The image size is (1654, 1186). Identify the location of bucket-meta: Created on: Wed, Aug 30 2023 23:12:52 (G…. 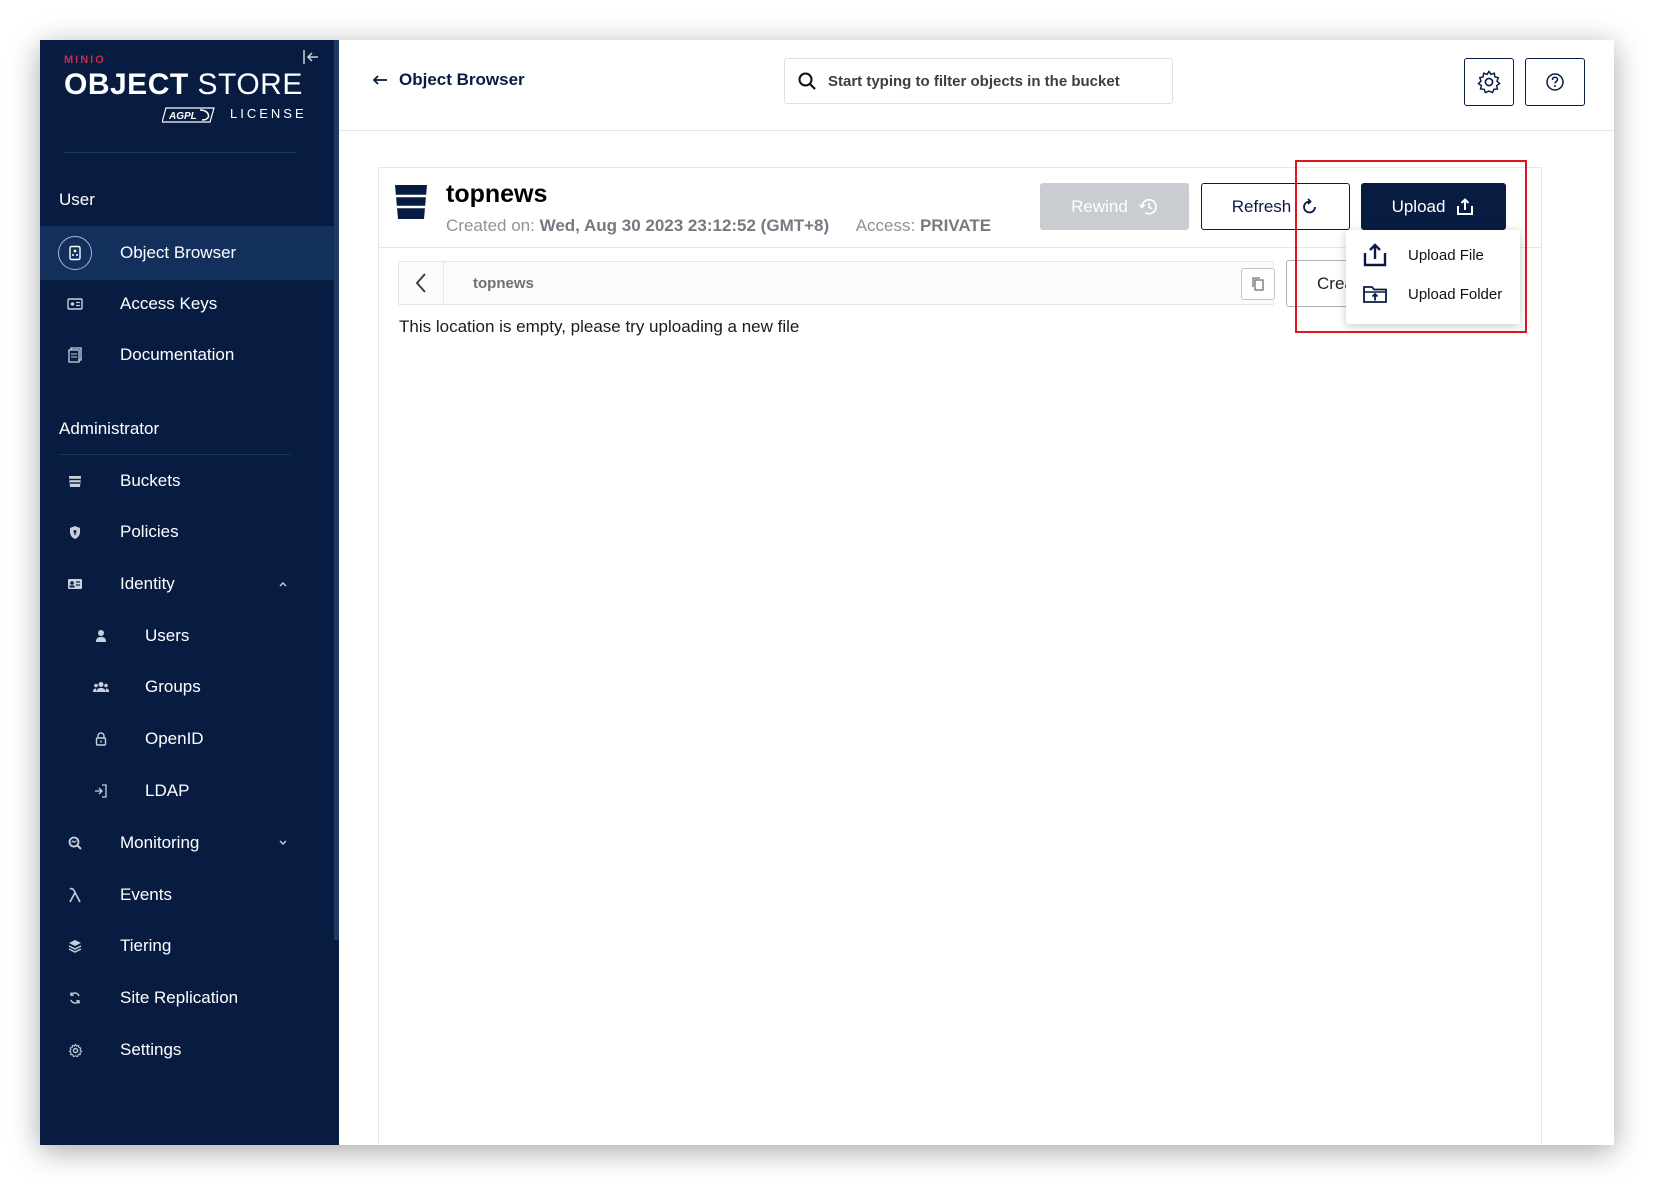
(718, 226).